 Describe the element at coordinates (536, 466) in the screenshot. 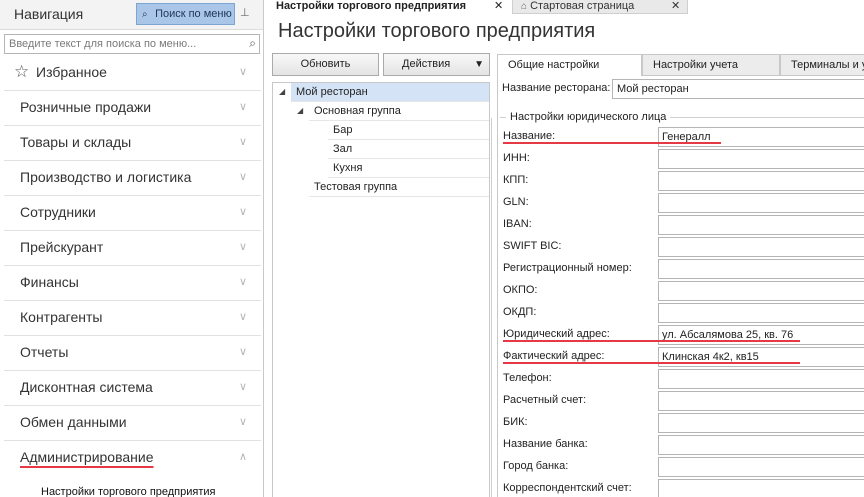

I see `field-label: Город банка:` at that location.